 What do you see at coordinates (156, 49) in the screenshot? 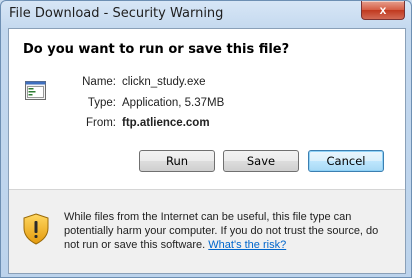
I see `dialog-question: Do you want to run or save this file?` at bounding box center [156, 49].